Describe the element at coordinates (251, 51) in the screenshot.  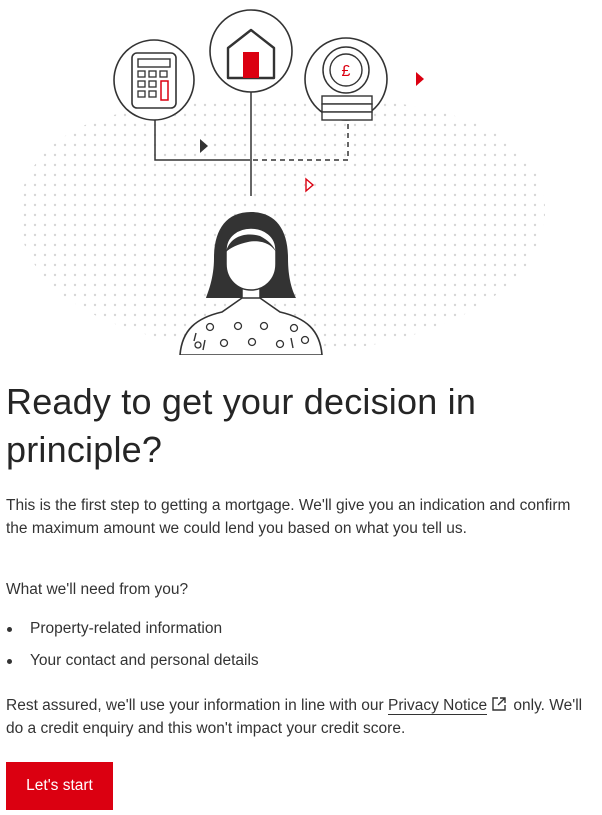
I see `house-icon` at that location.